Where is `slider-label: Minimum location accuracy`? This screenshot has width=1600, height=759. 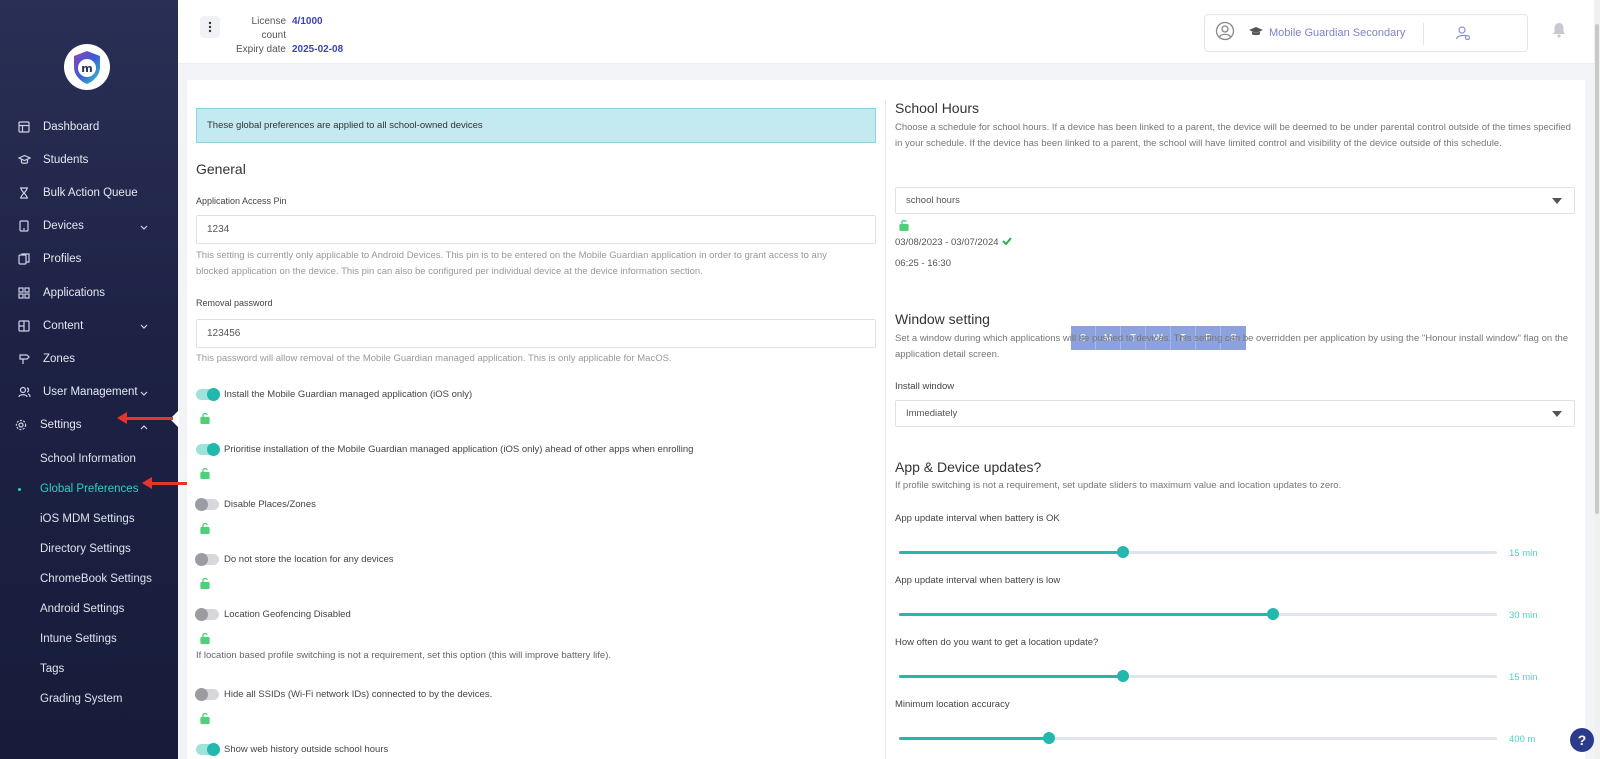 slider-label: Minimum location accuracy is located at coordinates (952, 704).